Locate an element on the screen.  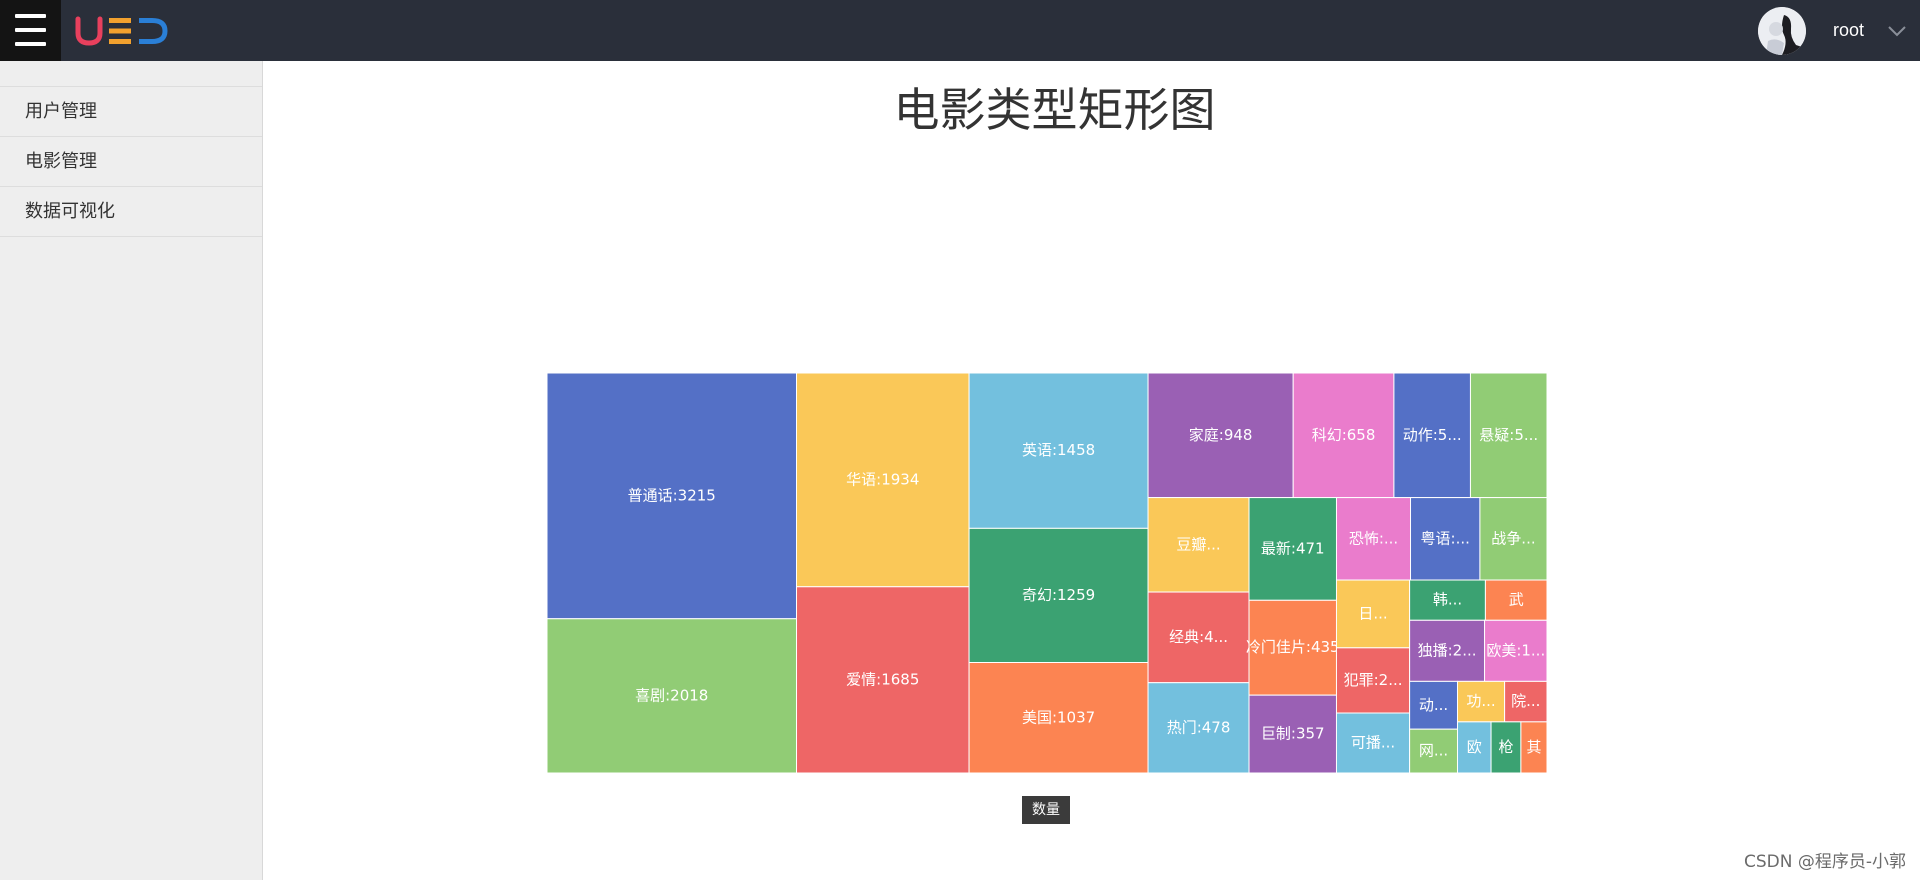
treemap-cell-17: 巨制:357 is located at coordinates (1292, 733).